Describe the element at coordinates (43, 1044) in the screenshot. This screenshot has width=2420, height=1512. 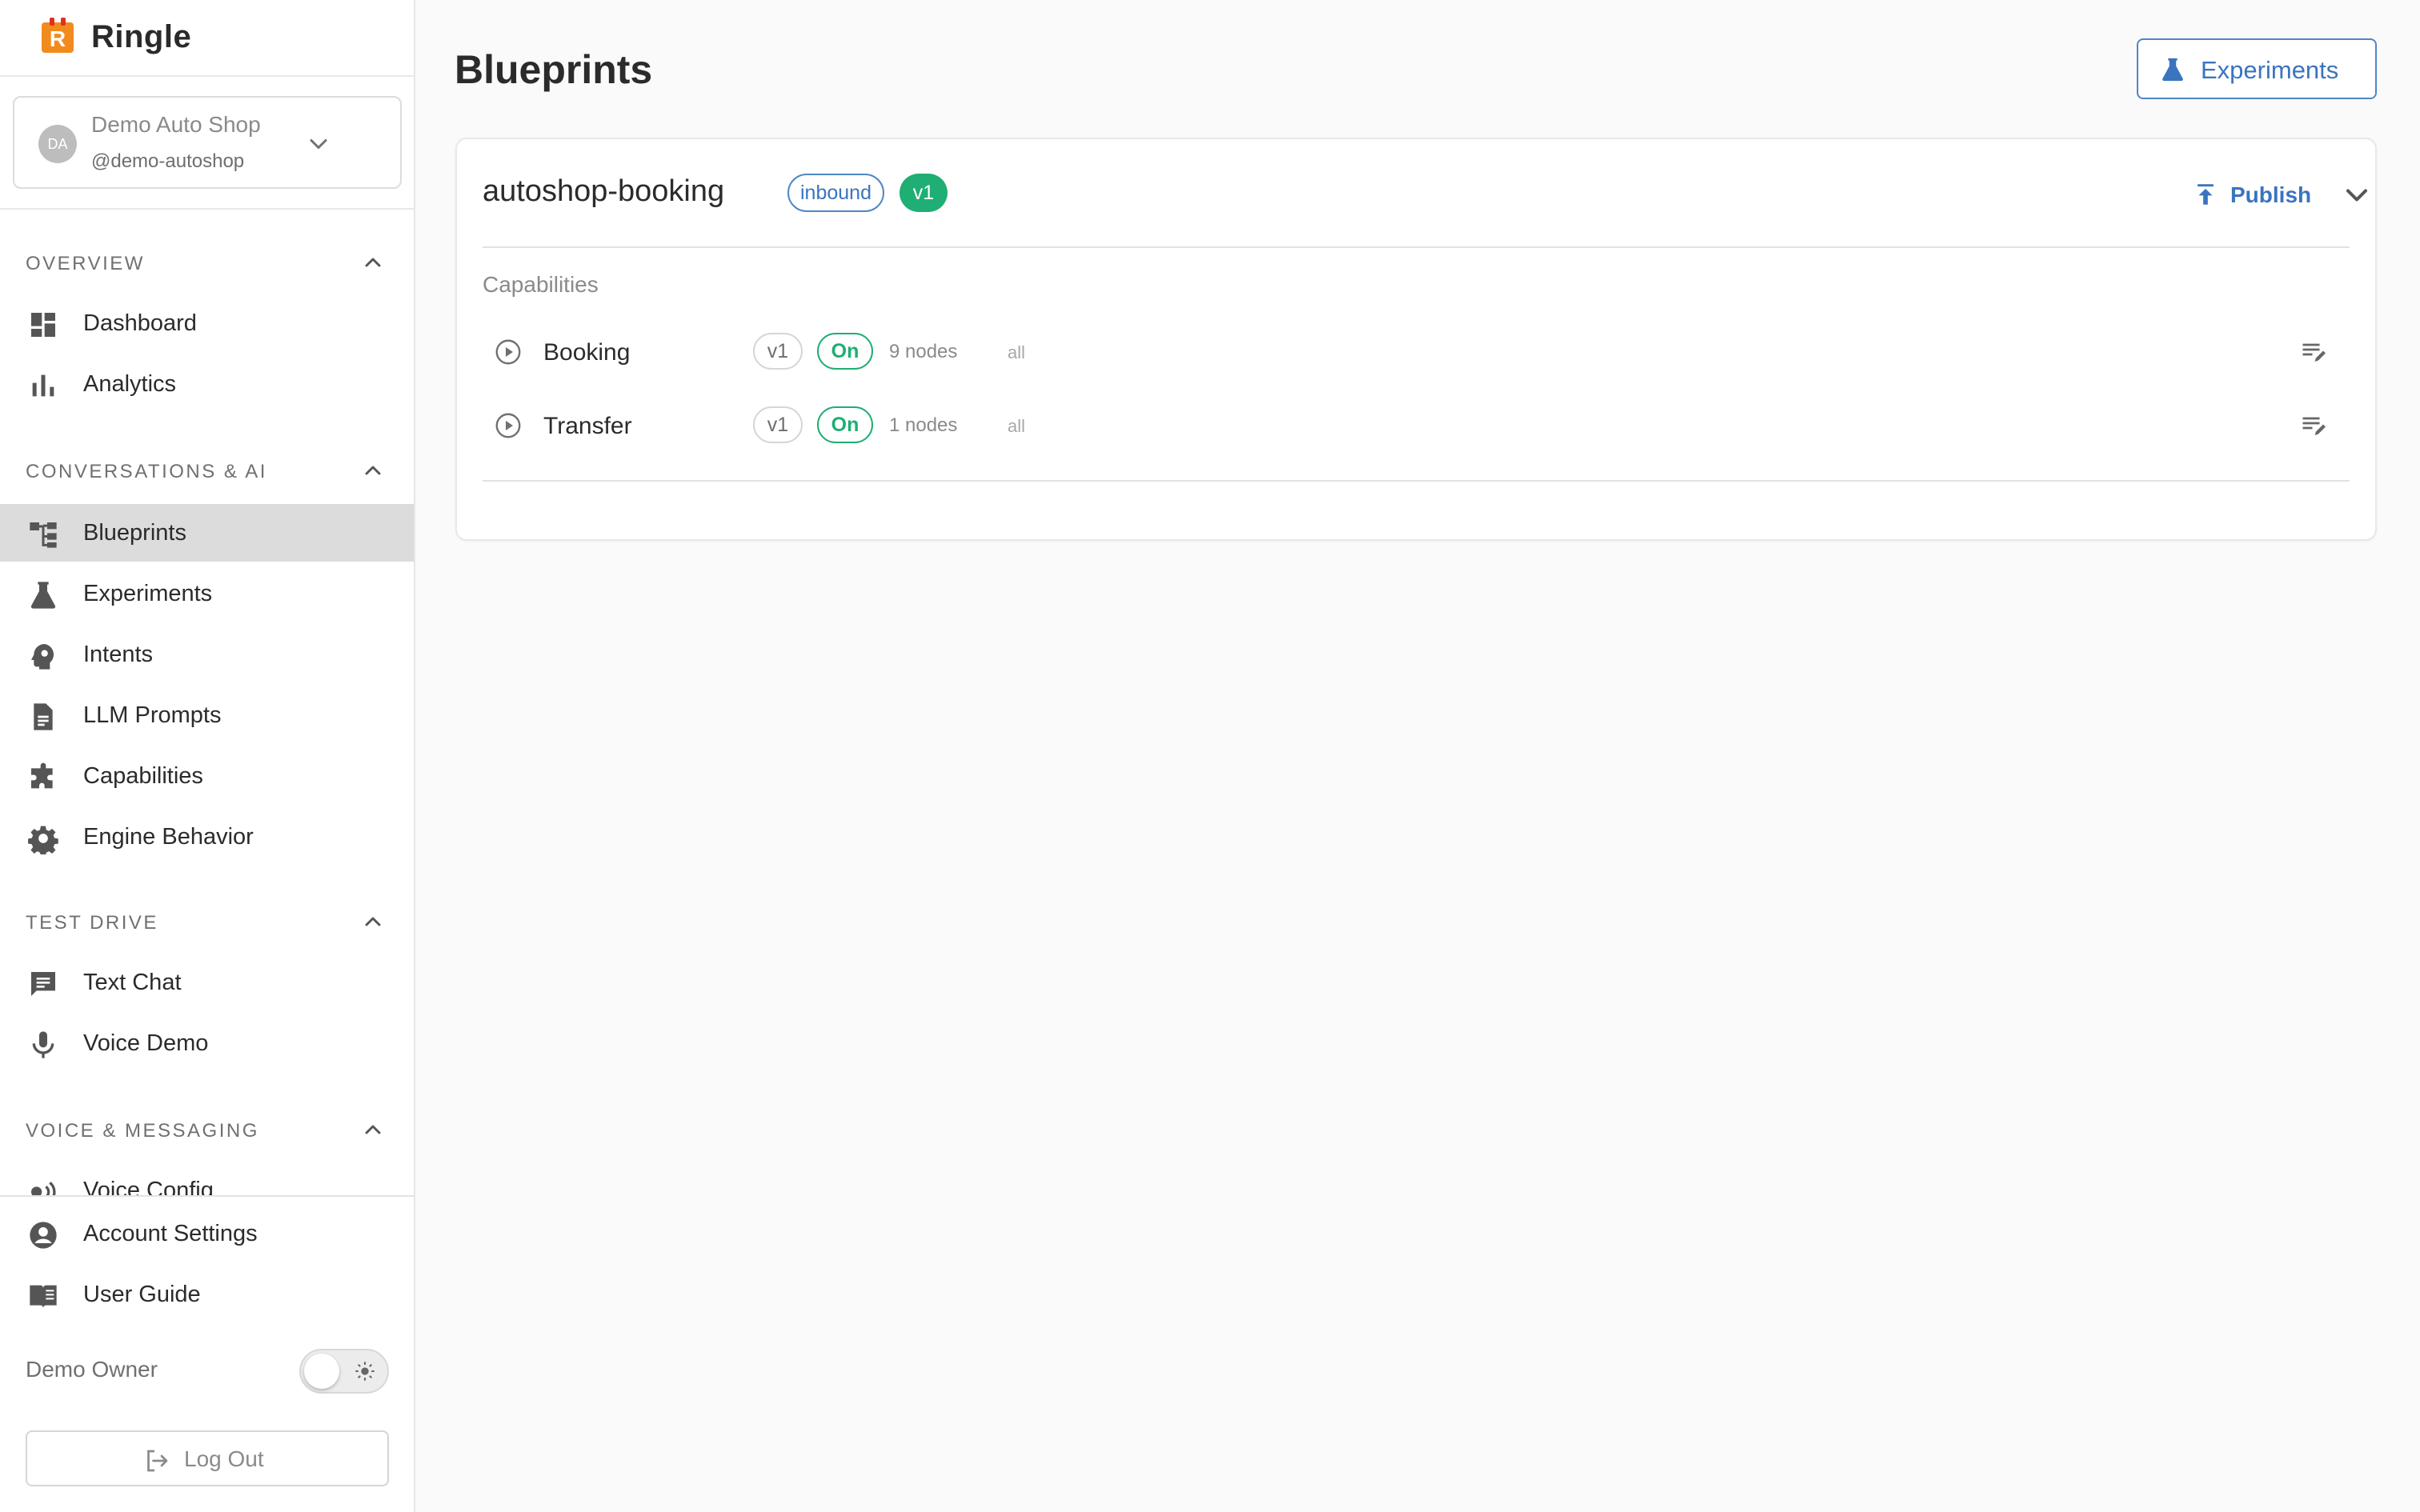
I see `microphone-icon` at that location.